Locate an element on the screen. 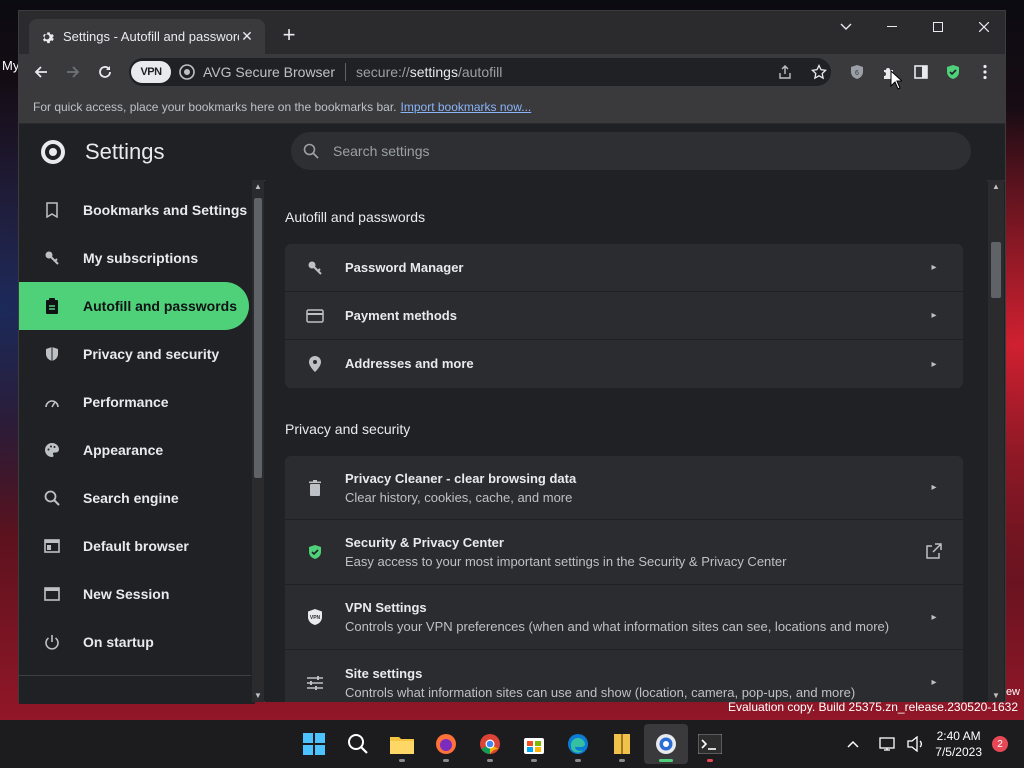  key-icon is located at coordinates (52, 258).